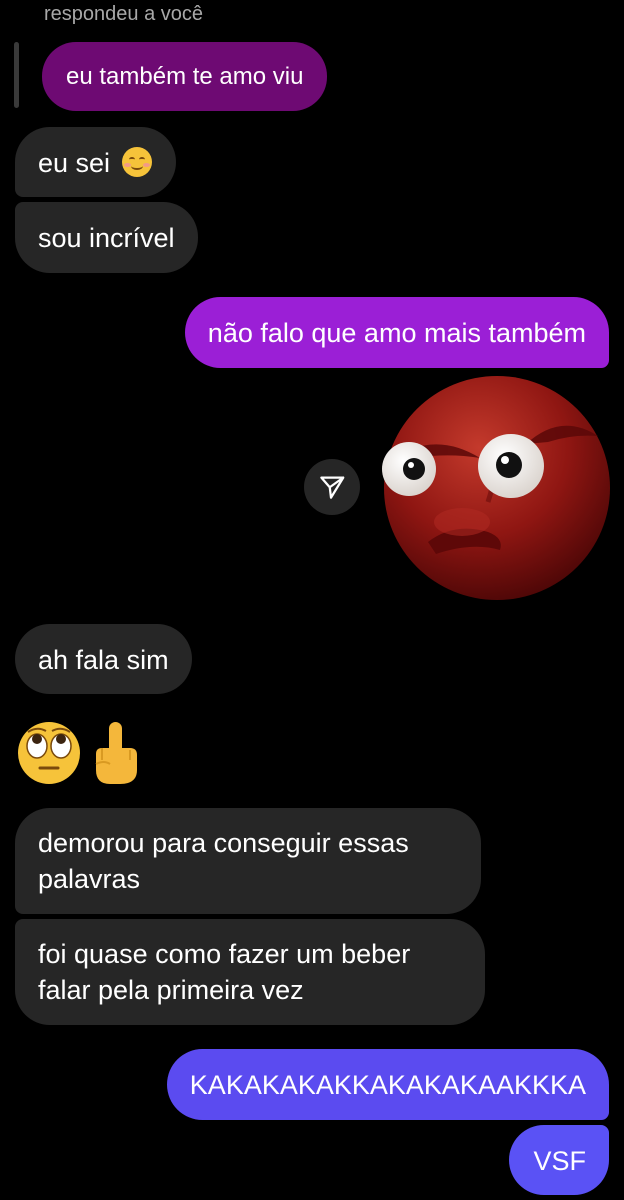  I want to click on received-message: ah fala sim, so click(103, 659).